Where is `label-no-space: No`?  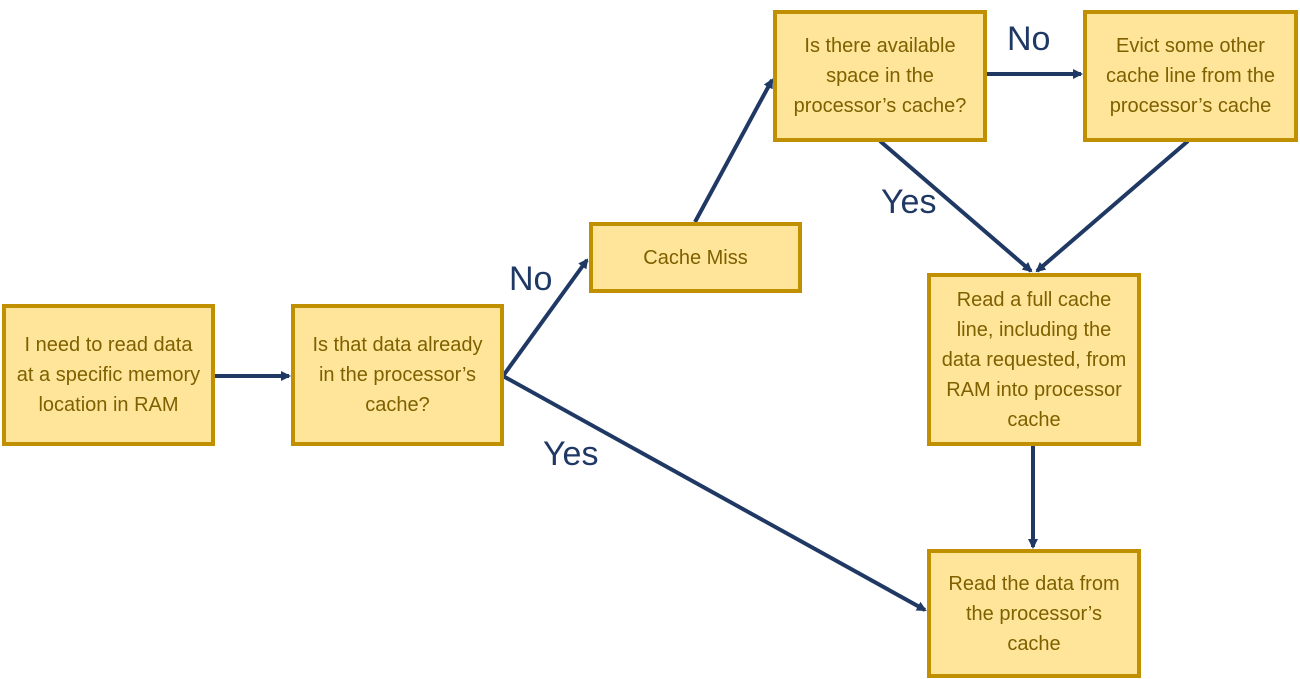 label-no-space: No is located at coordinates (1029, 39).